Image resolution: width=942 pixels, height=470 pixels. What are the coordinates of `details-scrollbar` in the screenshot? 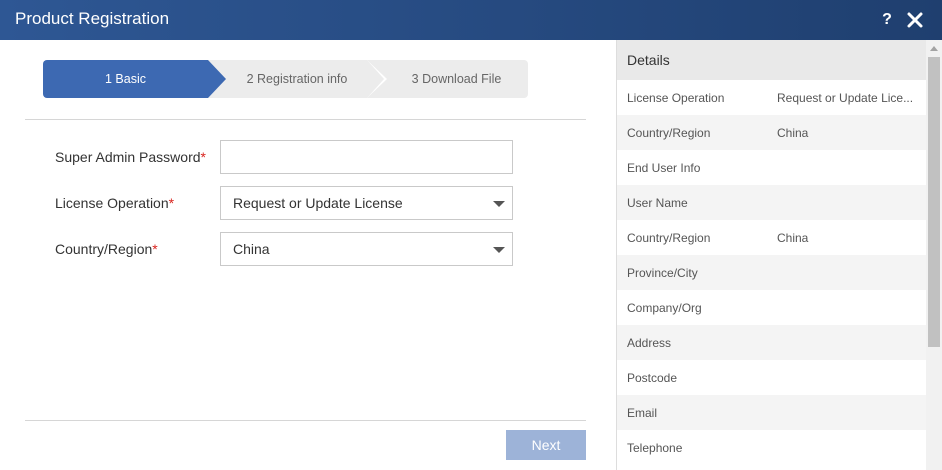 It's located at (934, 255).